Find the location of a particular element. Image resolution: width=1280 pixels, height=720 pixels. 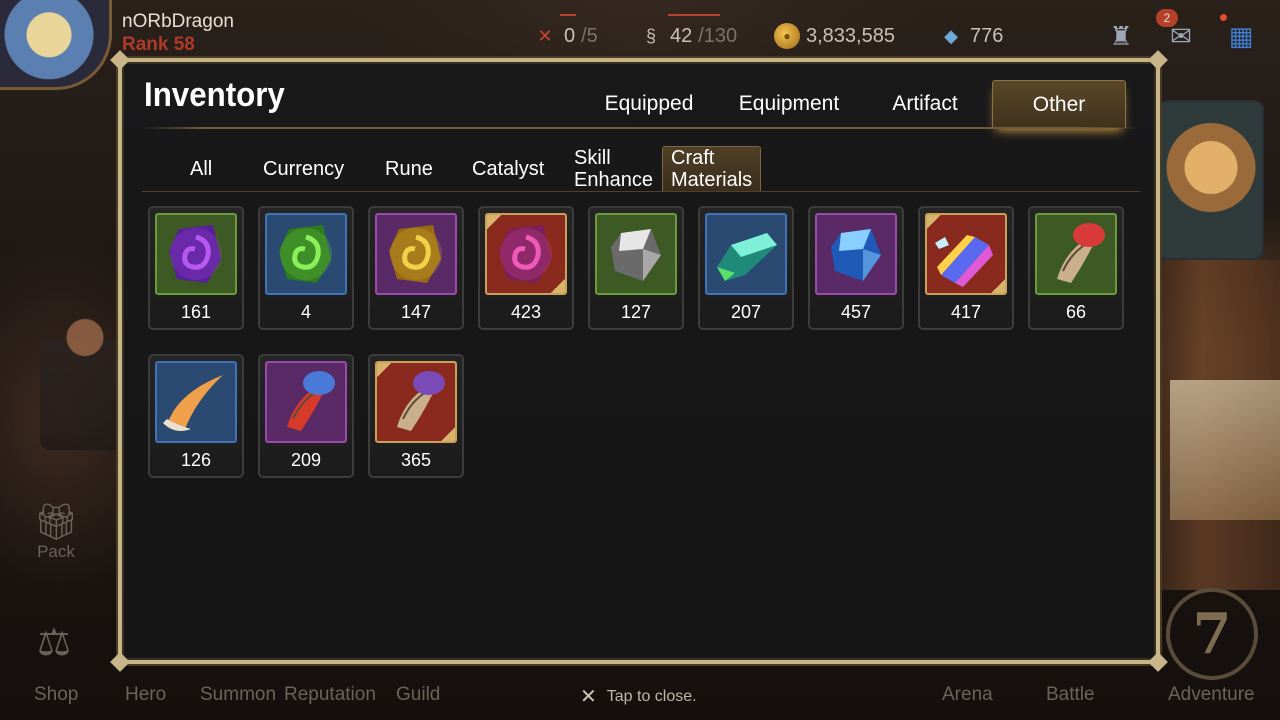

blue-crystal-icon is located at coordinates (856, 254).